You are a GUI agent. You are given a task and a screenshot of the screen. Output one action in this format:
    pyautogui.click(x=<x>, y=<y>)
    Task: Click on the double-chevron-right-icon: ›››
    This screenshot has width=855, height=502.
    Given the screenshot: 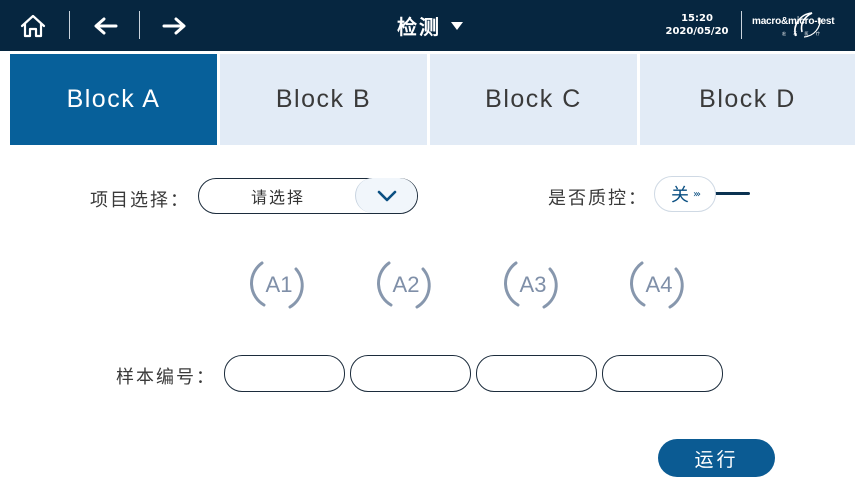 What is the action you would take?
    pyautogui.click(x=697, y=194)
    